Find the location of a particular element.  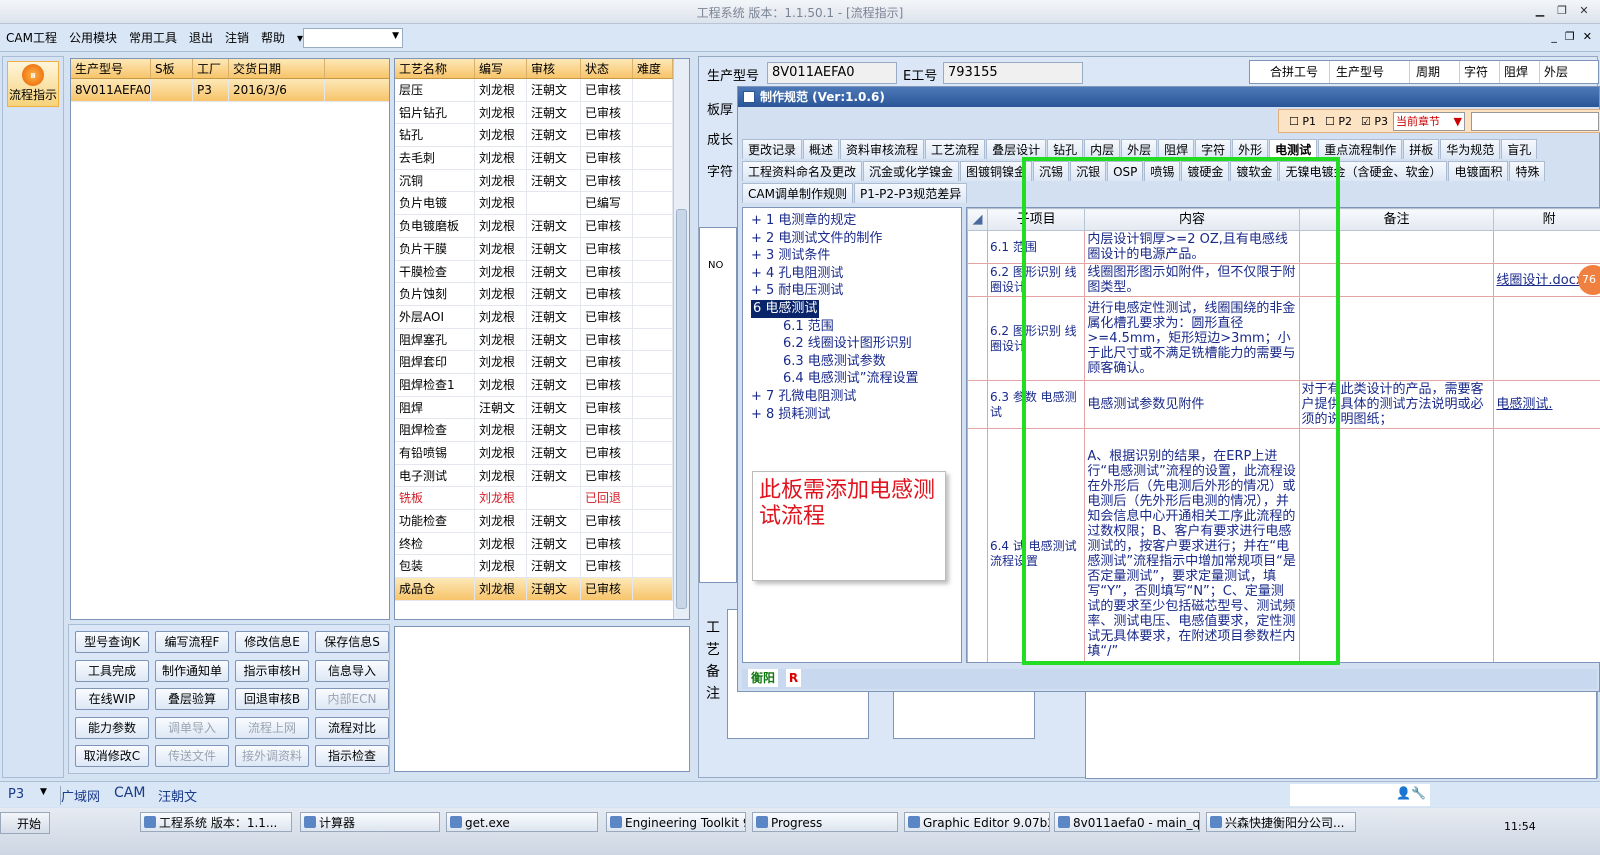

action-button-5: 制作通知单 is located at coordinates (192, 670).